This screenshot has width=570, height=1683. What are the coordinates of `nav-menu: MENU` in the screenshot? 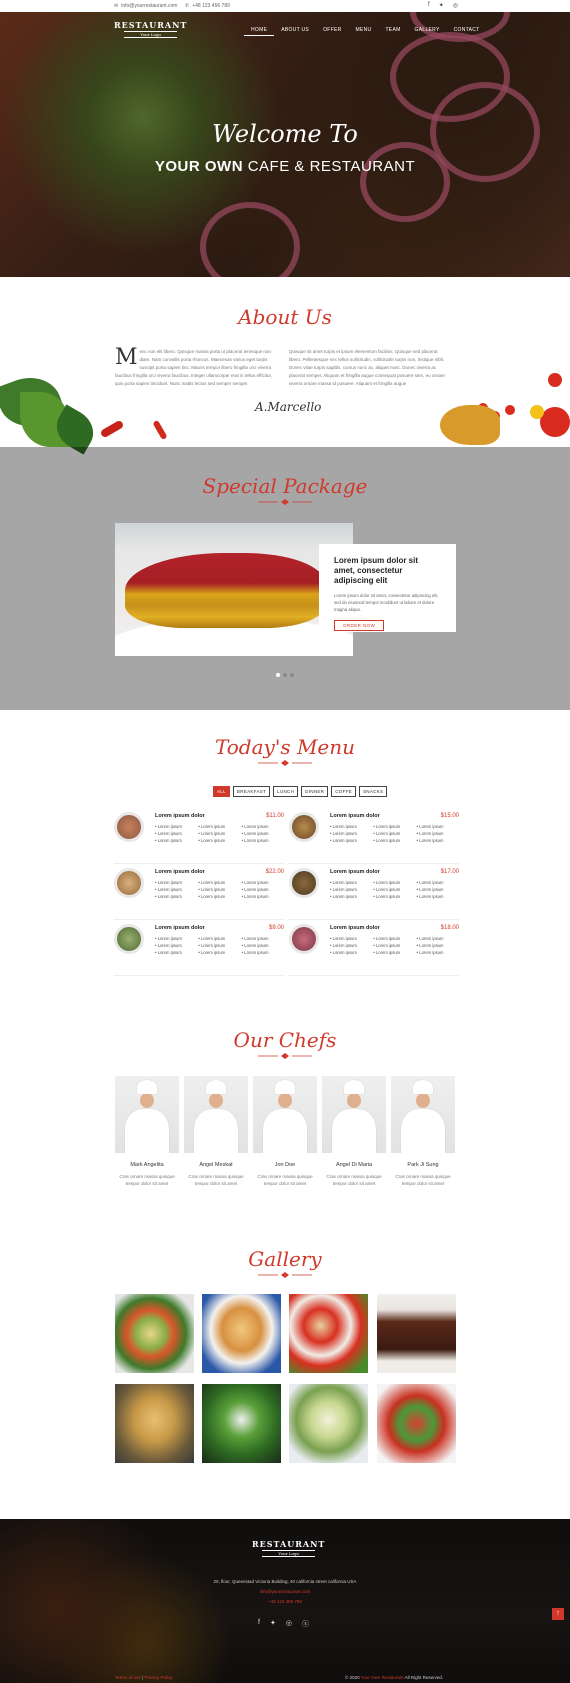 It's located at (364, 30).